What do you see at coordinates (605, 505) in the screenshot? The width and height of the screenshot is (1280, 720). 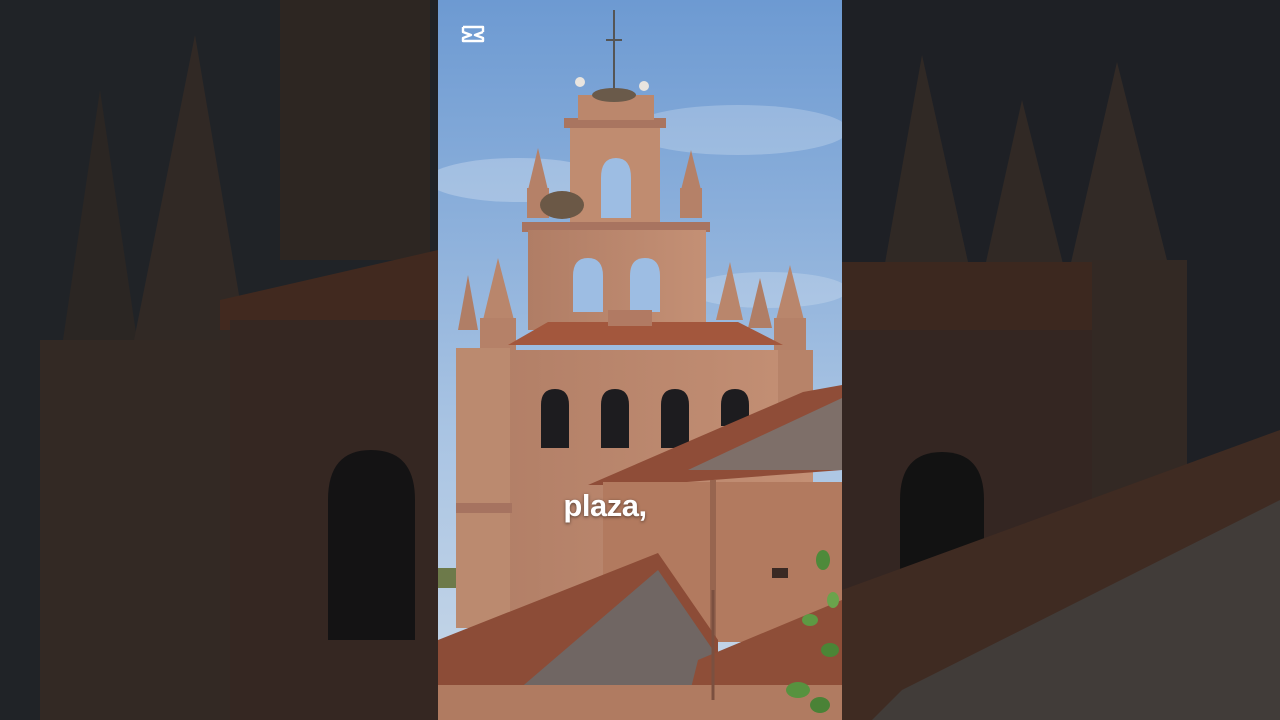 I see `subtitle-caption: plaza,` at bounding box center [605, 505].